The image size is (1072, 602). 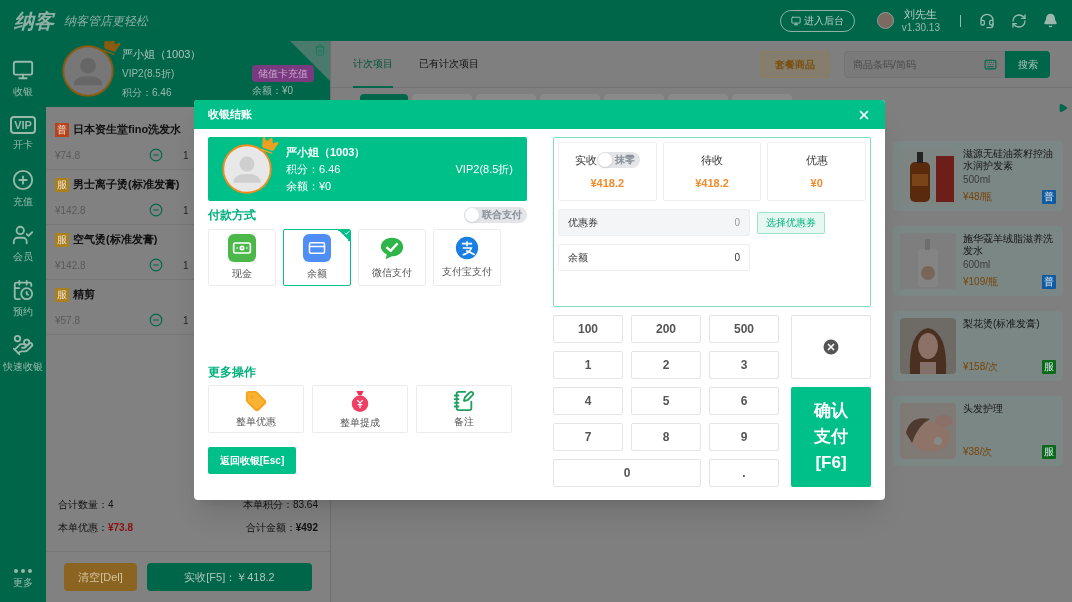 I want to click on section-title: 付款方式, so click(x=232, y=215).